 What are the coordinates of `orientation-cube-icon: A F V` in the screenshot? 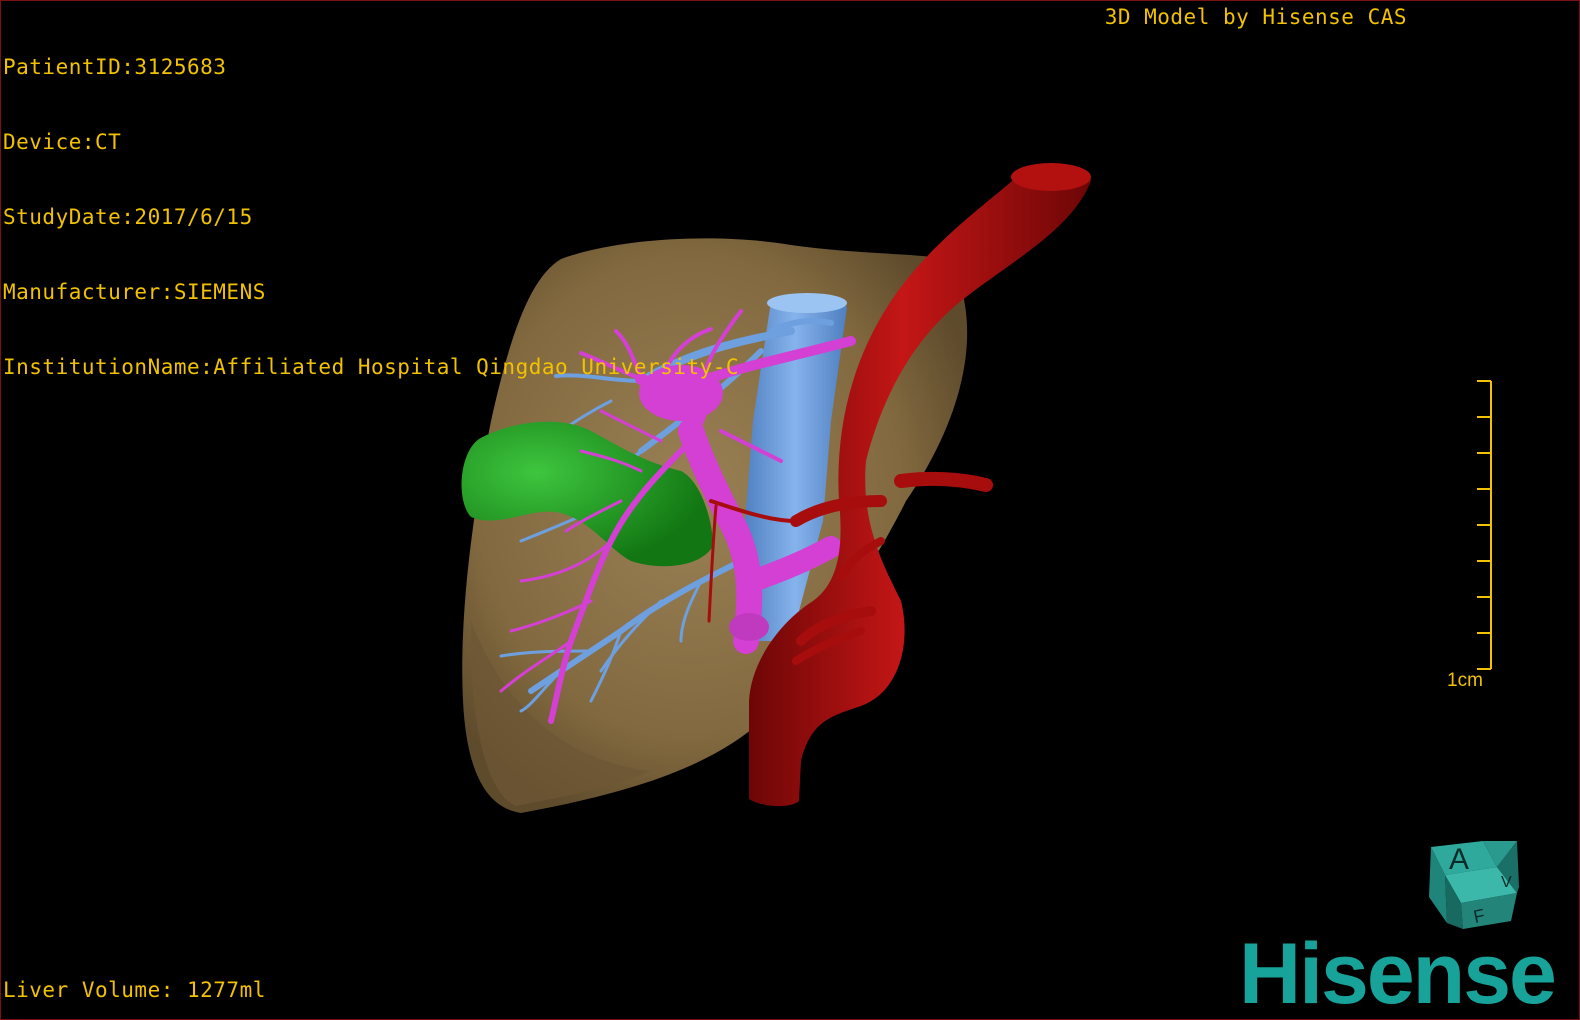 It's located at (1476, 887).